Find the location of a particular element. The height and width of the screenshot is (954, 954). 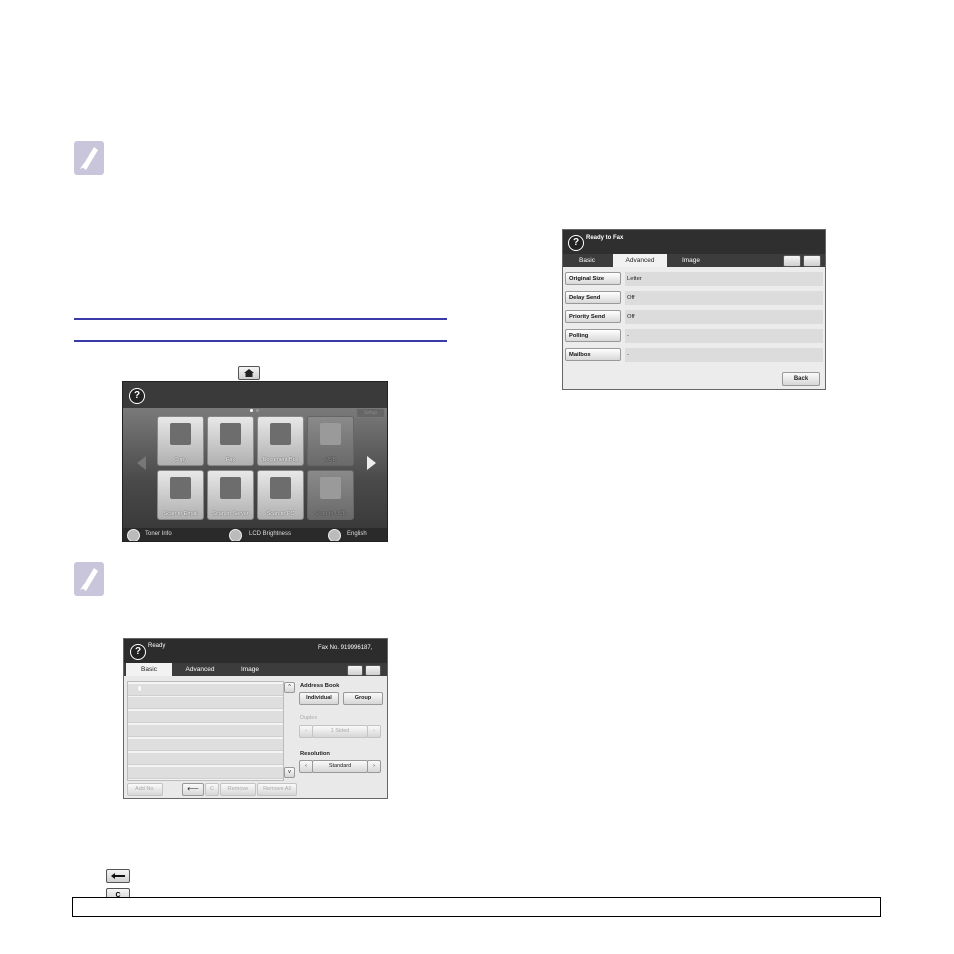

tile-scan-to-email: Scan to Email is located at coordinates (180, 495).